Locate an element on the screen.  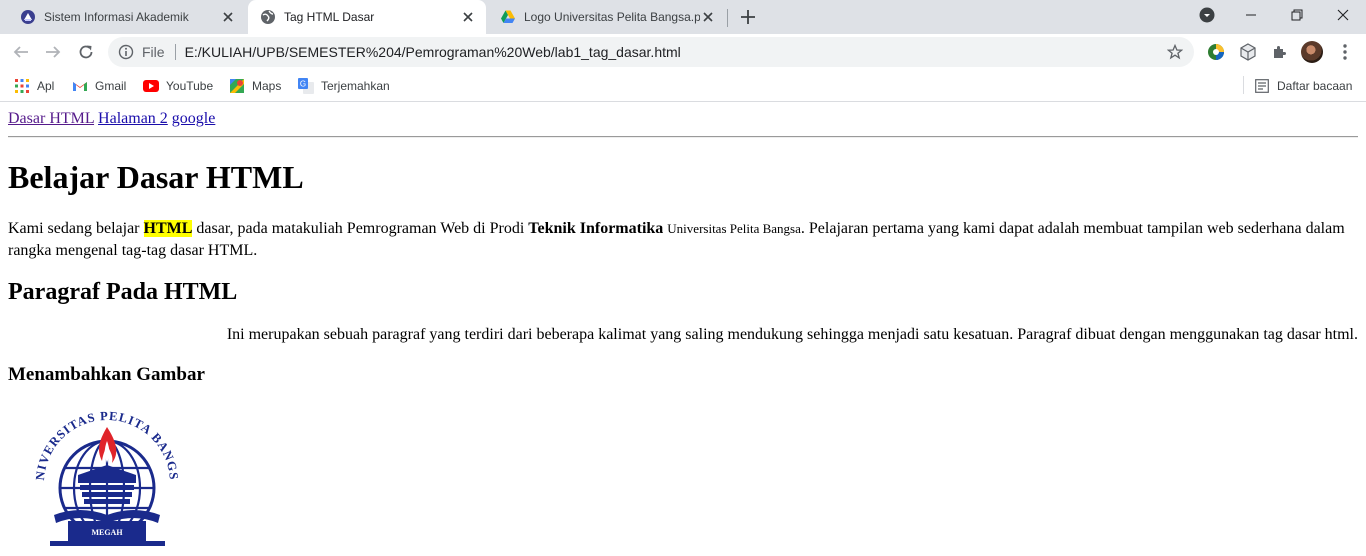
bookmark-star-icon is located at coordinates (1175, 52).